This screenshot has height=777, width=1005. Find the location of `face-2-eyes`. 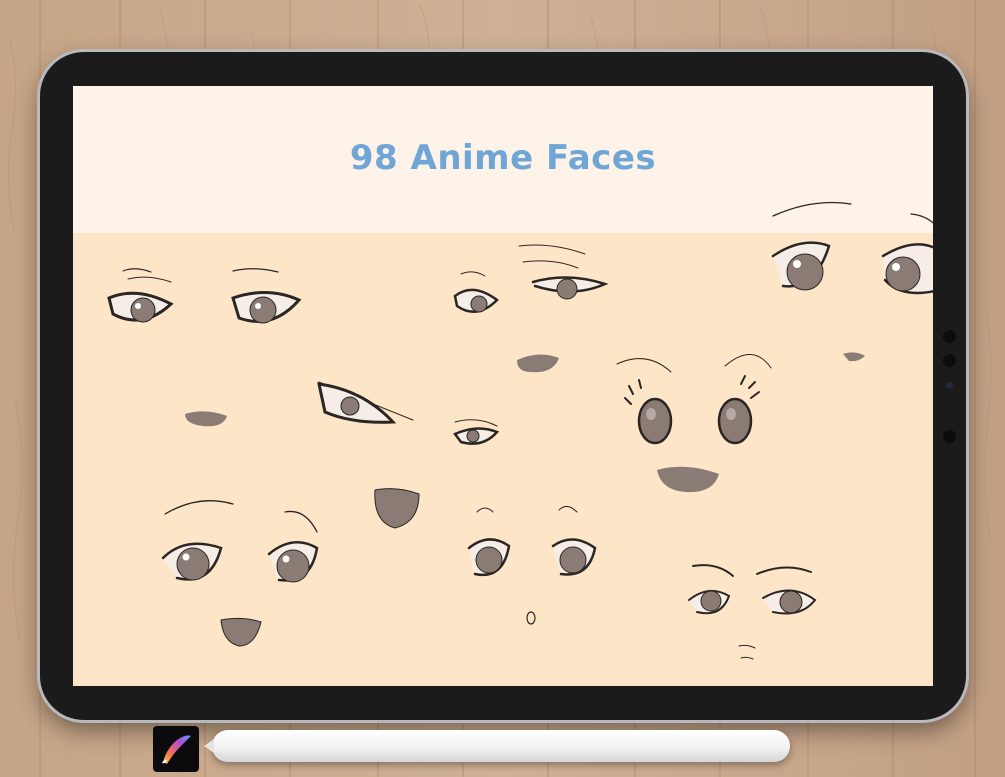

face-2-eyes is located at coordinates (531, 278).